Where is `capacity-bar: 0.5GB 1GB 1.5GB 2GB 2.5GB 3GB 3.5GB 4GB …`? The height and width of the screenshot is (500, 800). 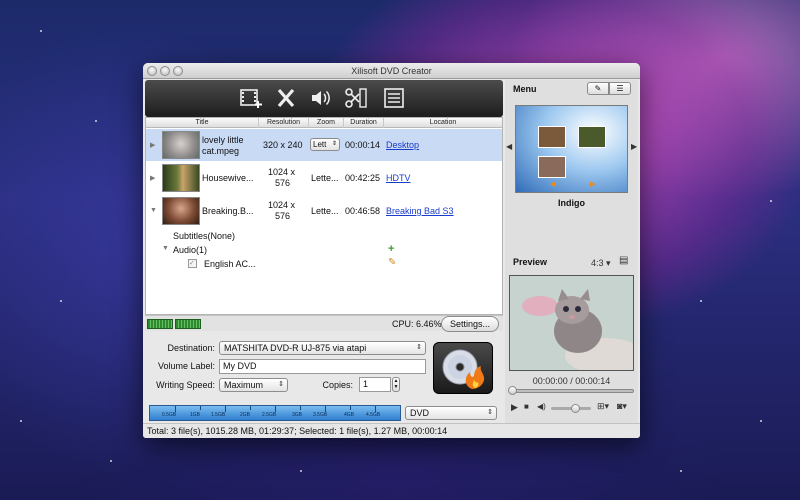 capacity-bar: 0.5GB 1GB 1.5GB 2GB 2.5GB 3GB 3.5GB 4GB … is located at coordinates (275, 413).